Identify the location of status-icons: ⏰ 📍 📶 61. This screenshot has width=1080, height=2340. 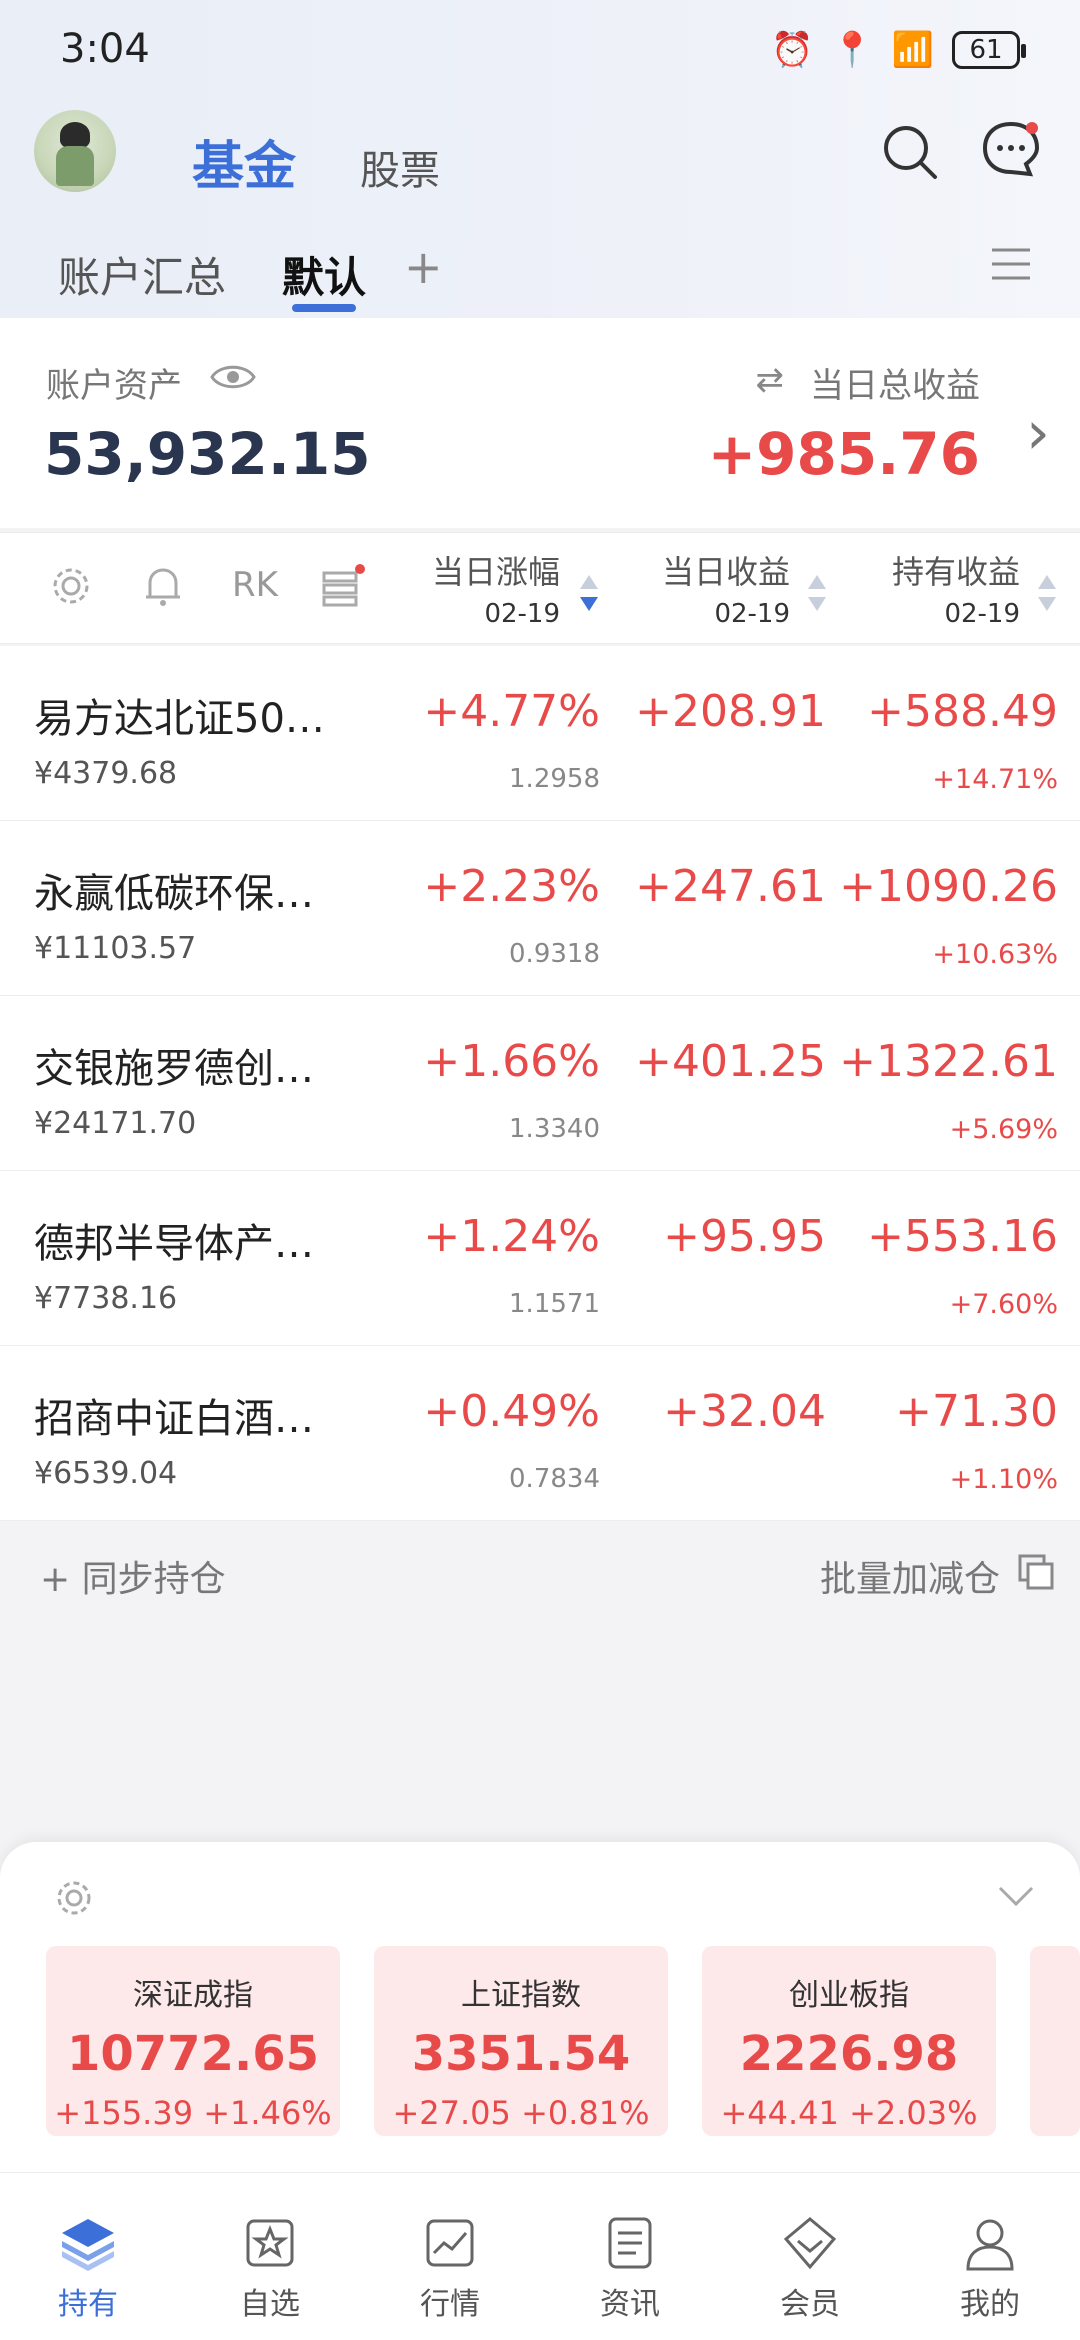
(898, 50).